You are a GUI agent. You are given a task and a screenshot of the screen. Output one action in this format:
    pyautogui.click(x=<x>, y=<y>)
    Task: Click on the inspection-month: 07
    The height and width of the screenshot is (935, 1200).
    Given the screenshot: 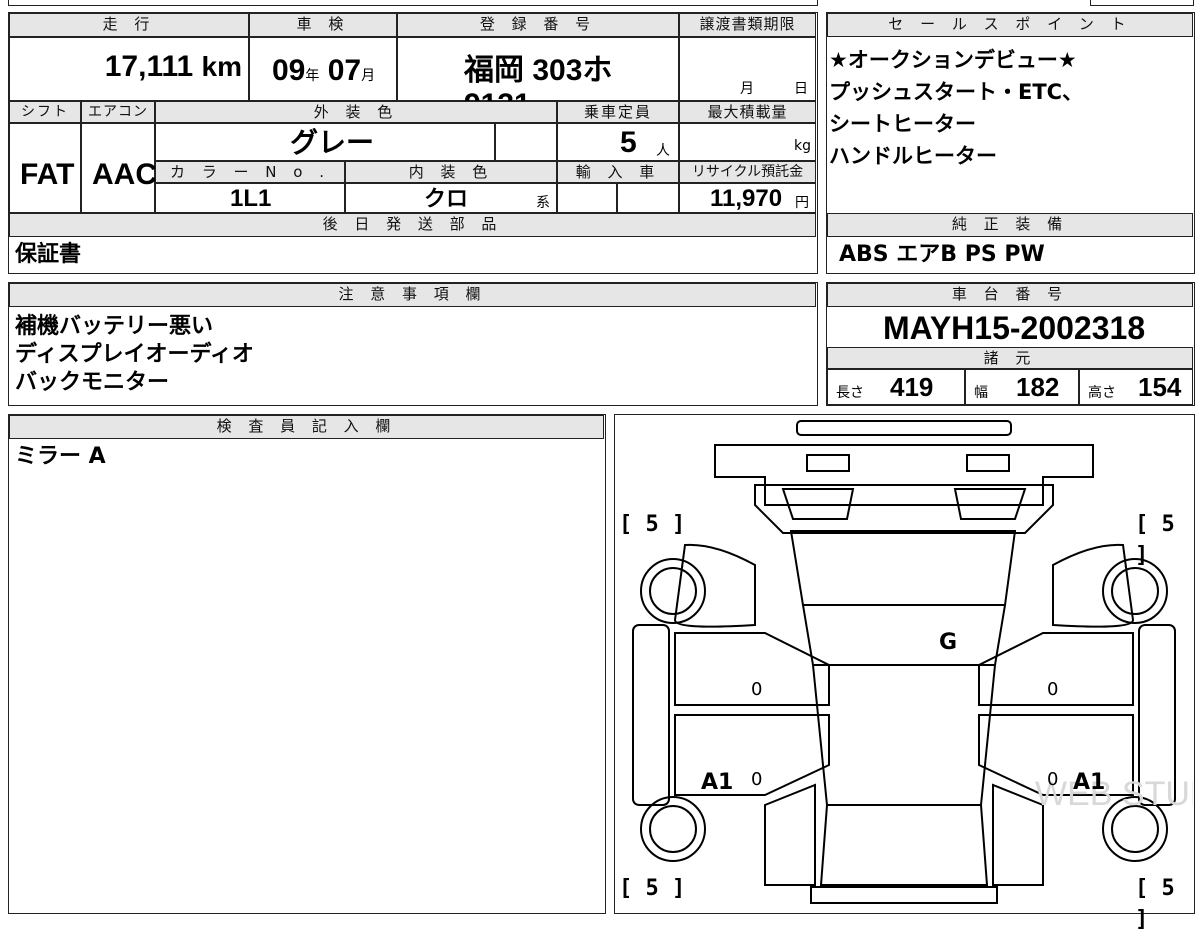 What is the action you would take?
    pyautogui.click(x=344, y=70)
    